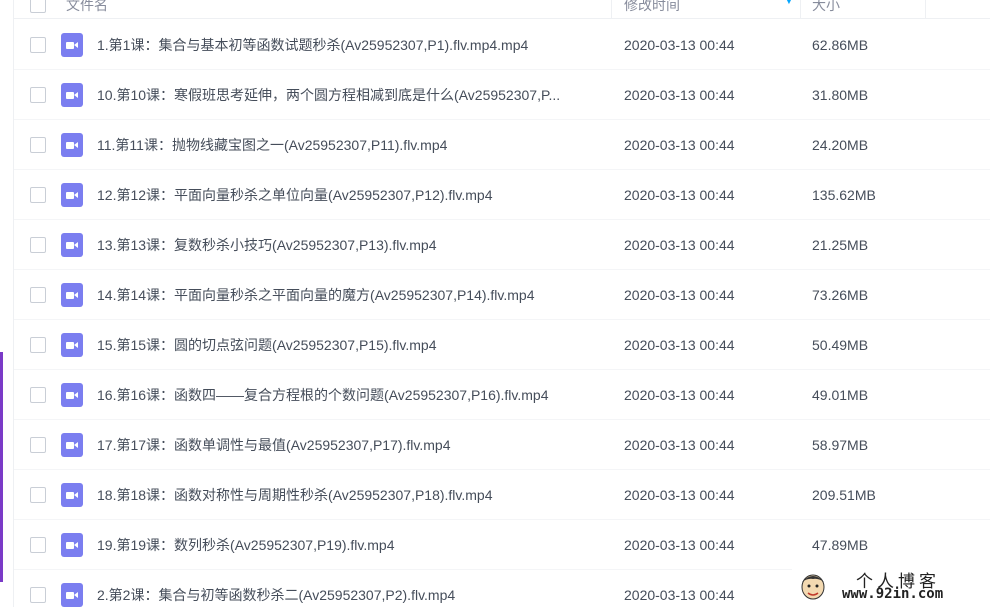 The height and width of the screenshot is (607, 990). Describe the element at coordinates (352, 145) in the screenshot. I see `file-name: 11.第11课：抛物线藏宝图之一(Av25952307,P11).flv.mp4` at that location.